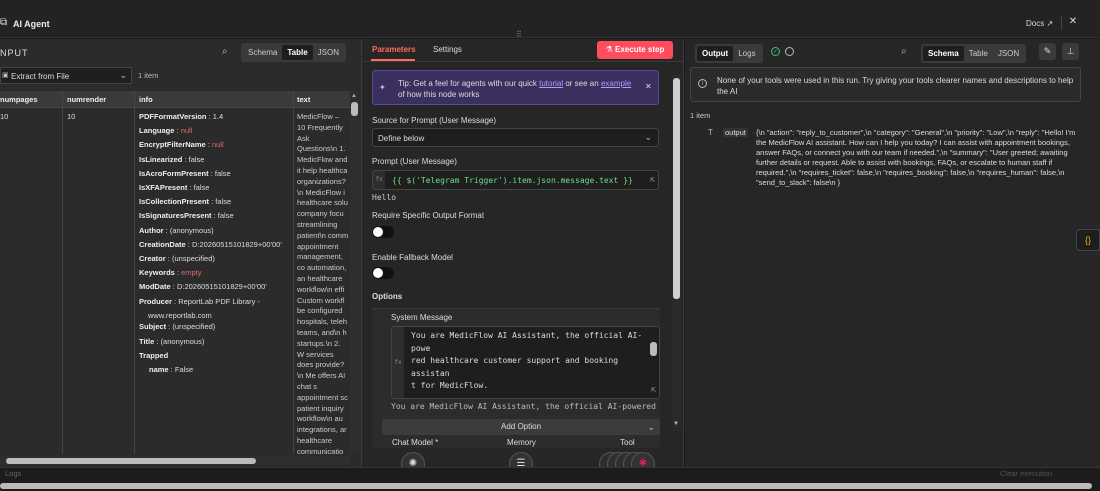  I want to click on prompt-expression-result: Hello, so click(384, 197).